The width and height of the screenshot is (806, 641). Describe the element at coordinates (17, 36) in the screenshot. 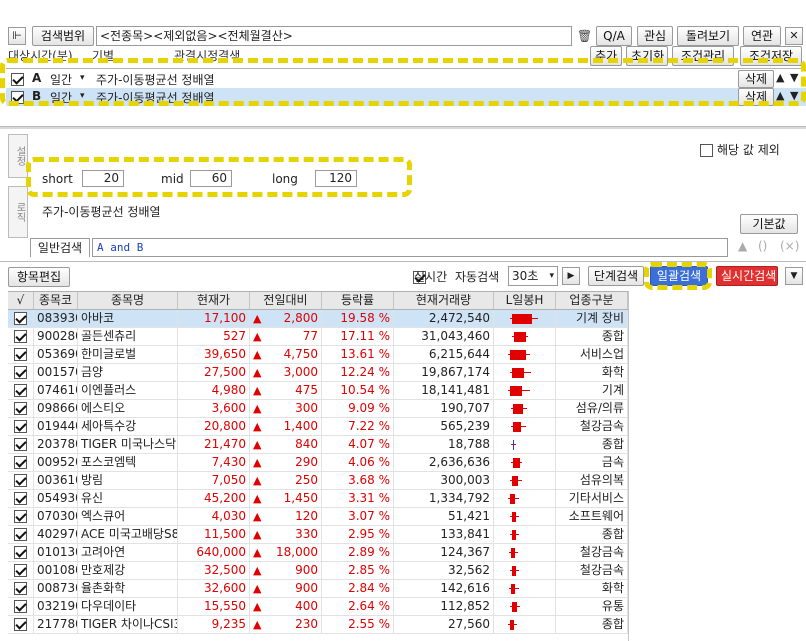

I see `panel-toggle-icon: ⊩` at that location.